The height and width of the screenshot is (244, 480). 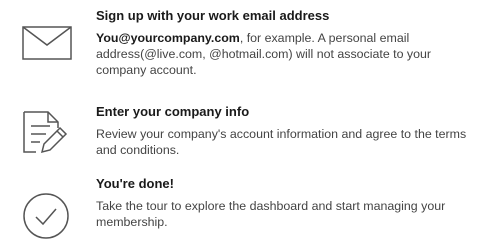 What do you see at coordinates (47, 43) in the screenshot?
I see `envelope-icon` at bounding box center [47, 43].